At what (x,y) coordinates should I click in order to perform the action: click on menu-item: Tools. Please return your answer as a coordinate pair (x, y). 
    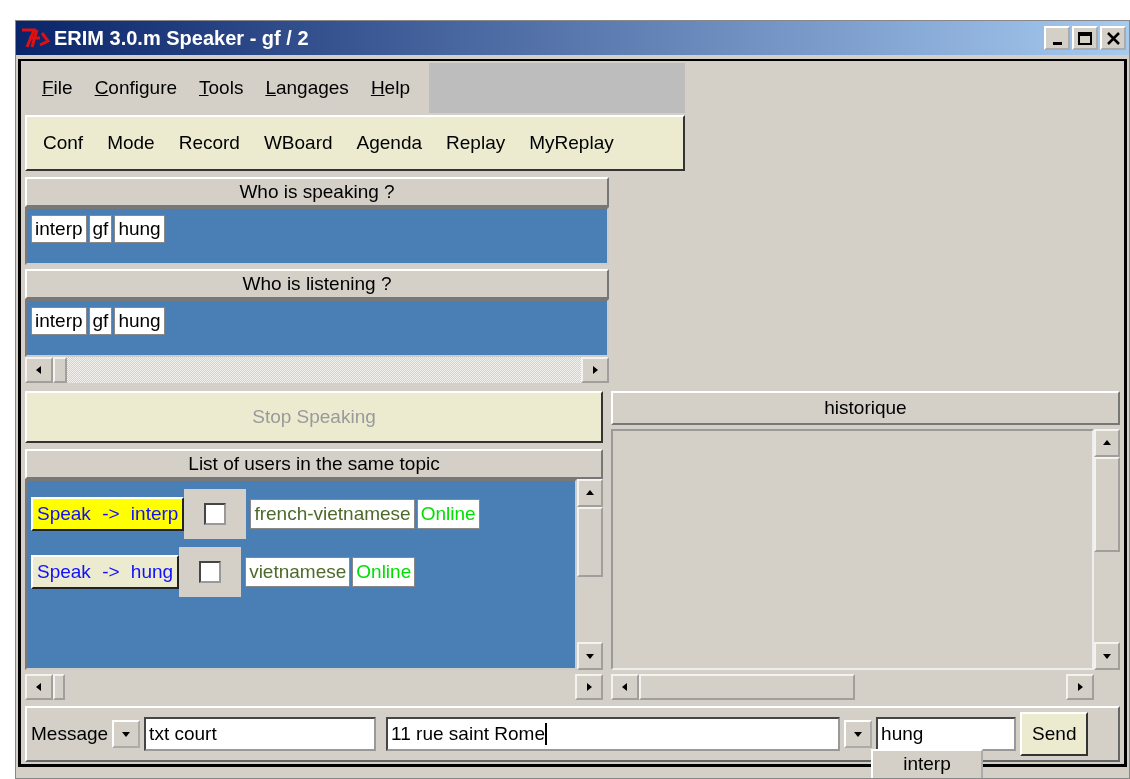
    Looking at the image, I should click on (221, 88).